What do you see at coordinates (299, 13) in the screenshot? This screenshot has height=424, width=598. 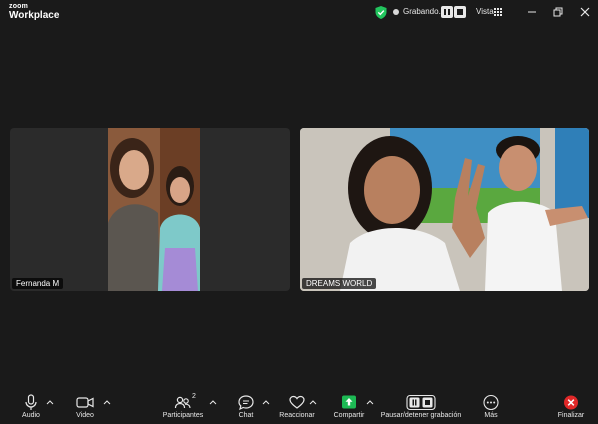 I see `title-bar: zoom Workplace Grabando... Vista` at bounding box center [299, 13].